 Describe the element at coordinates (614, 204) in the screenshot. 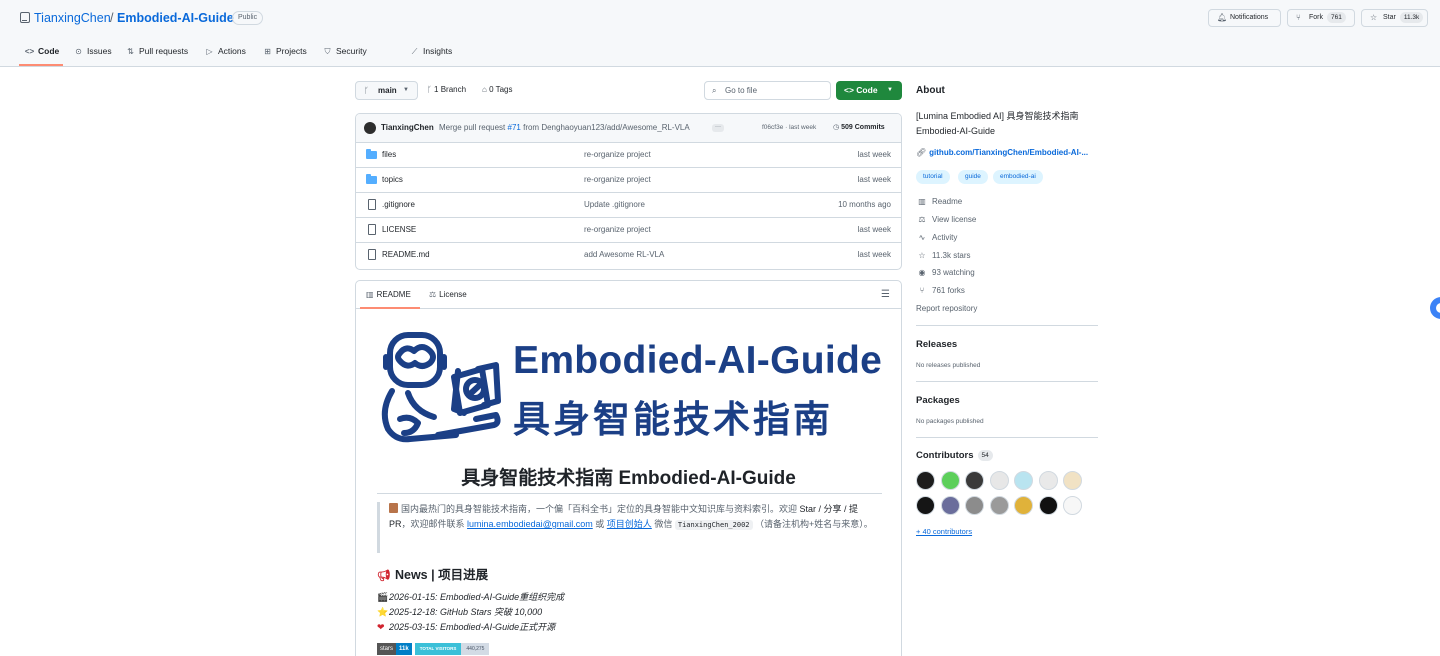

I see `file-commit-message: Update .gitignore` at that location.